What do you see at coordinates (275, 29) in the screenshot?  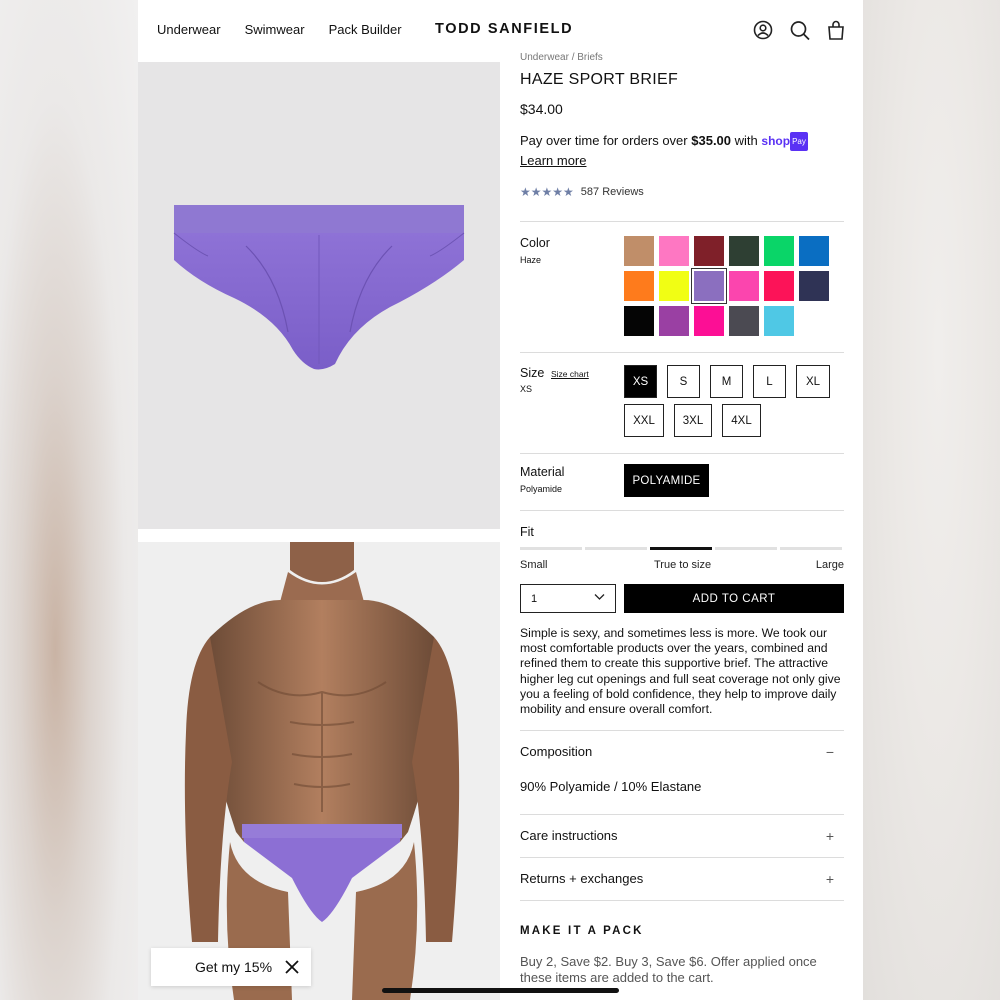 I see `nav-swimwear: Swimwear` at bounding box center [275, 29].